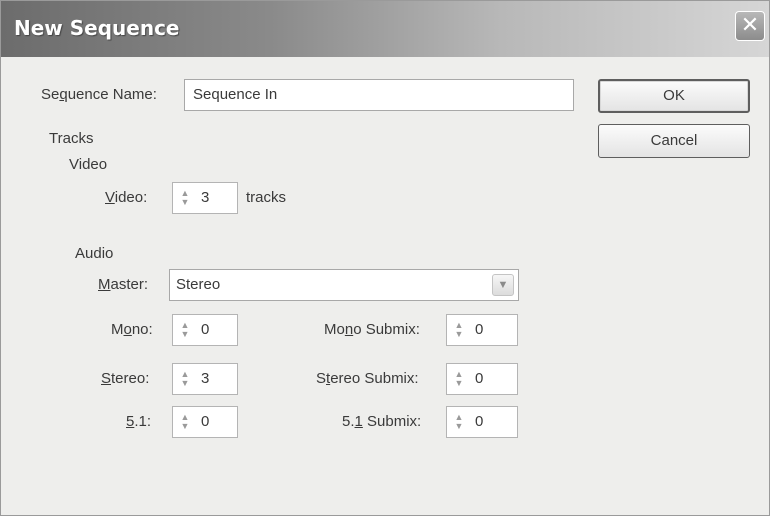  I want to click on video-tracks-value: 3, so click(205, 197).